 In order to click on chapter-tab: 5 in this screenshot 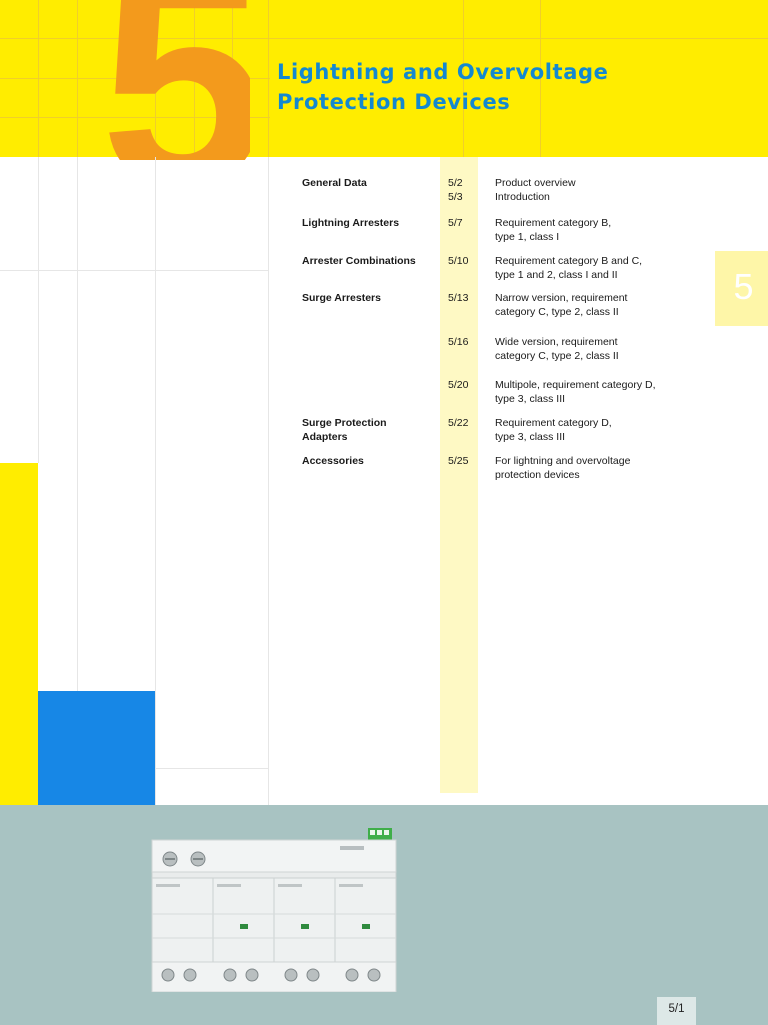, I will do `click(741, 288)`.